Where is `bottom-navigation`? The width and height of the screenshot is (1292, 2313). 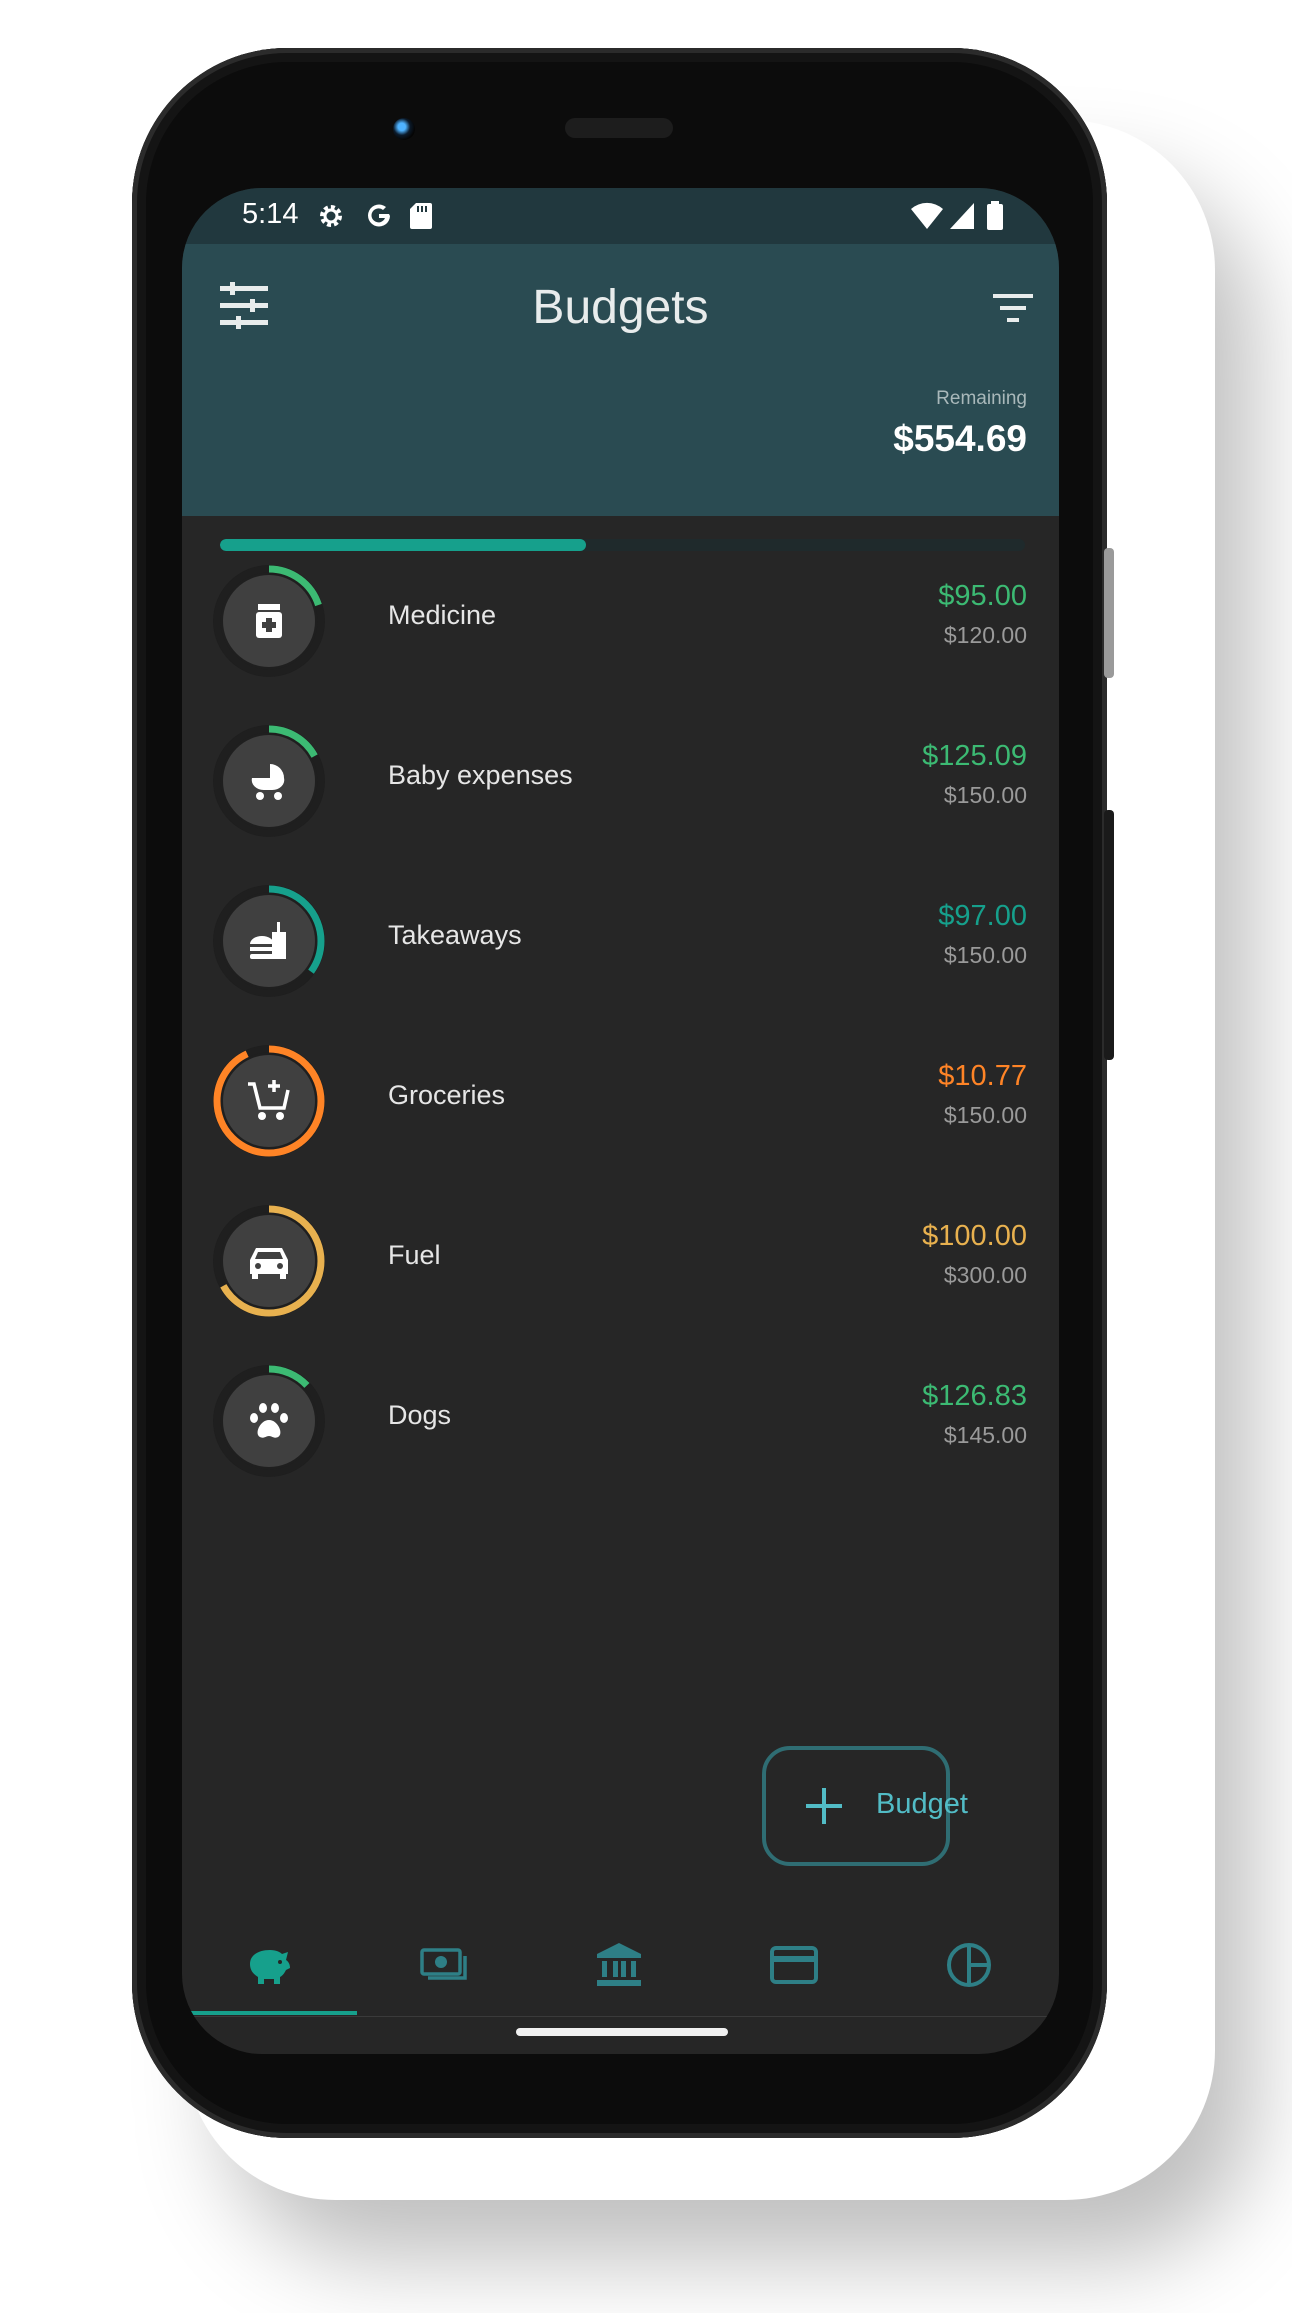 bottom-navigation is located at coordinates (620, 1968).